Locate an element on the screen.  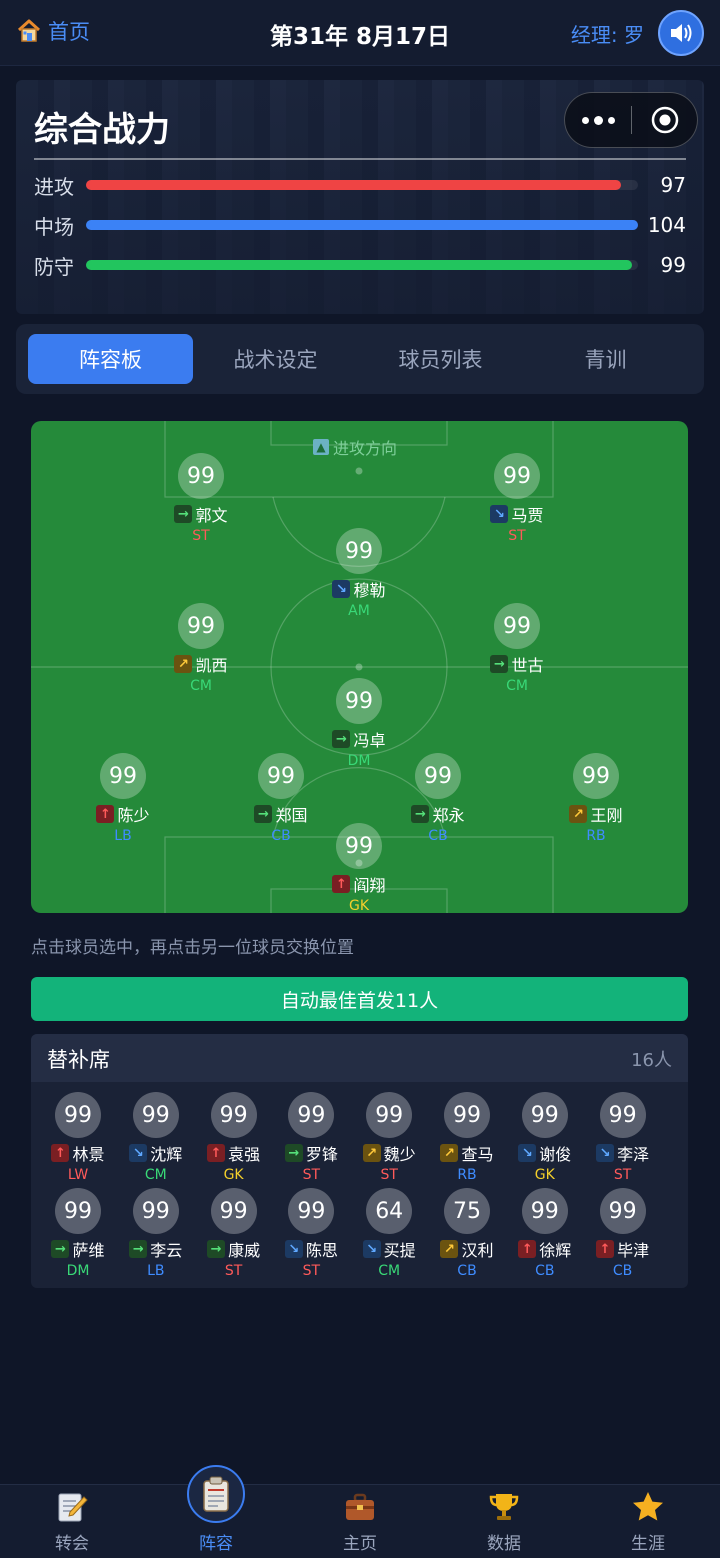
pitch-player: 99 ↑ 陈少 LB is located at coordinates (123, 798).